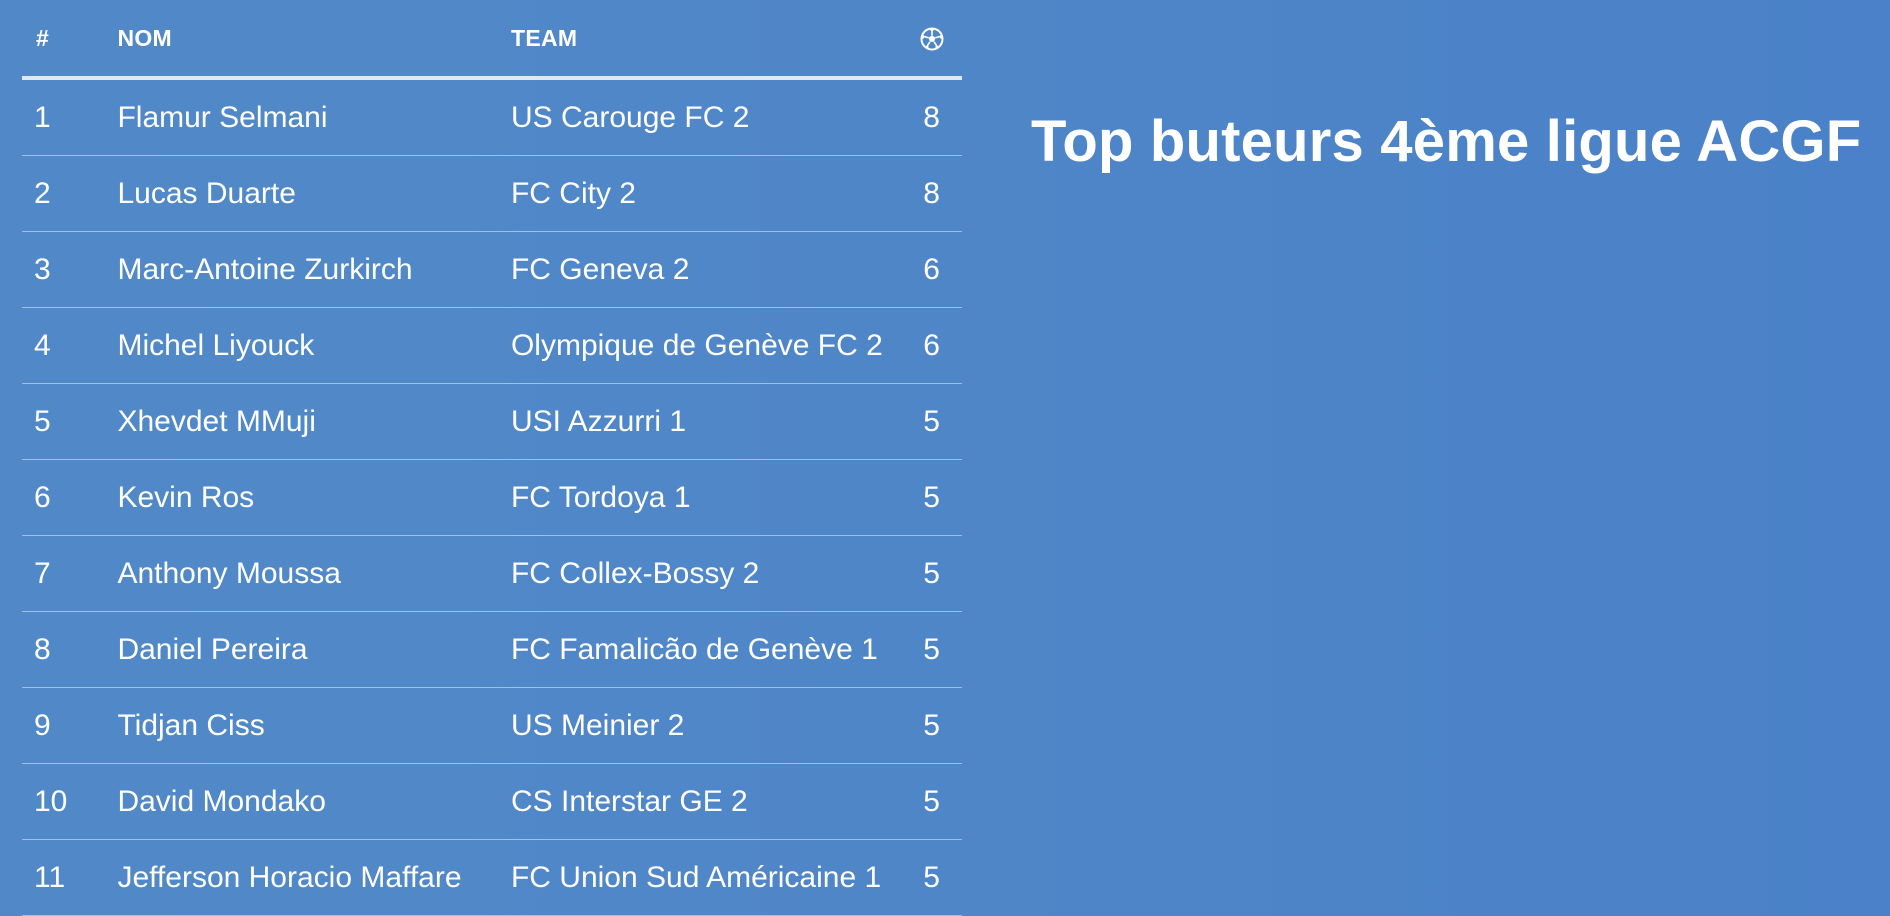  I want to click on player-name-cell: Lucas Duarte, so click(314, 193).